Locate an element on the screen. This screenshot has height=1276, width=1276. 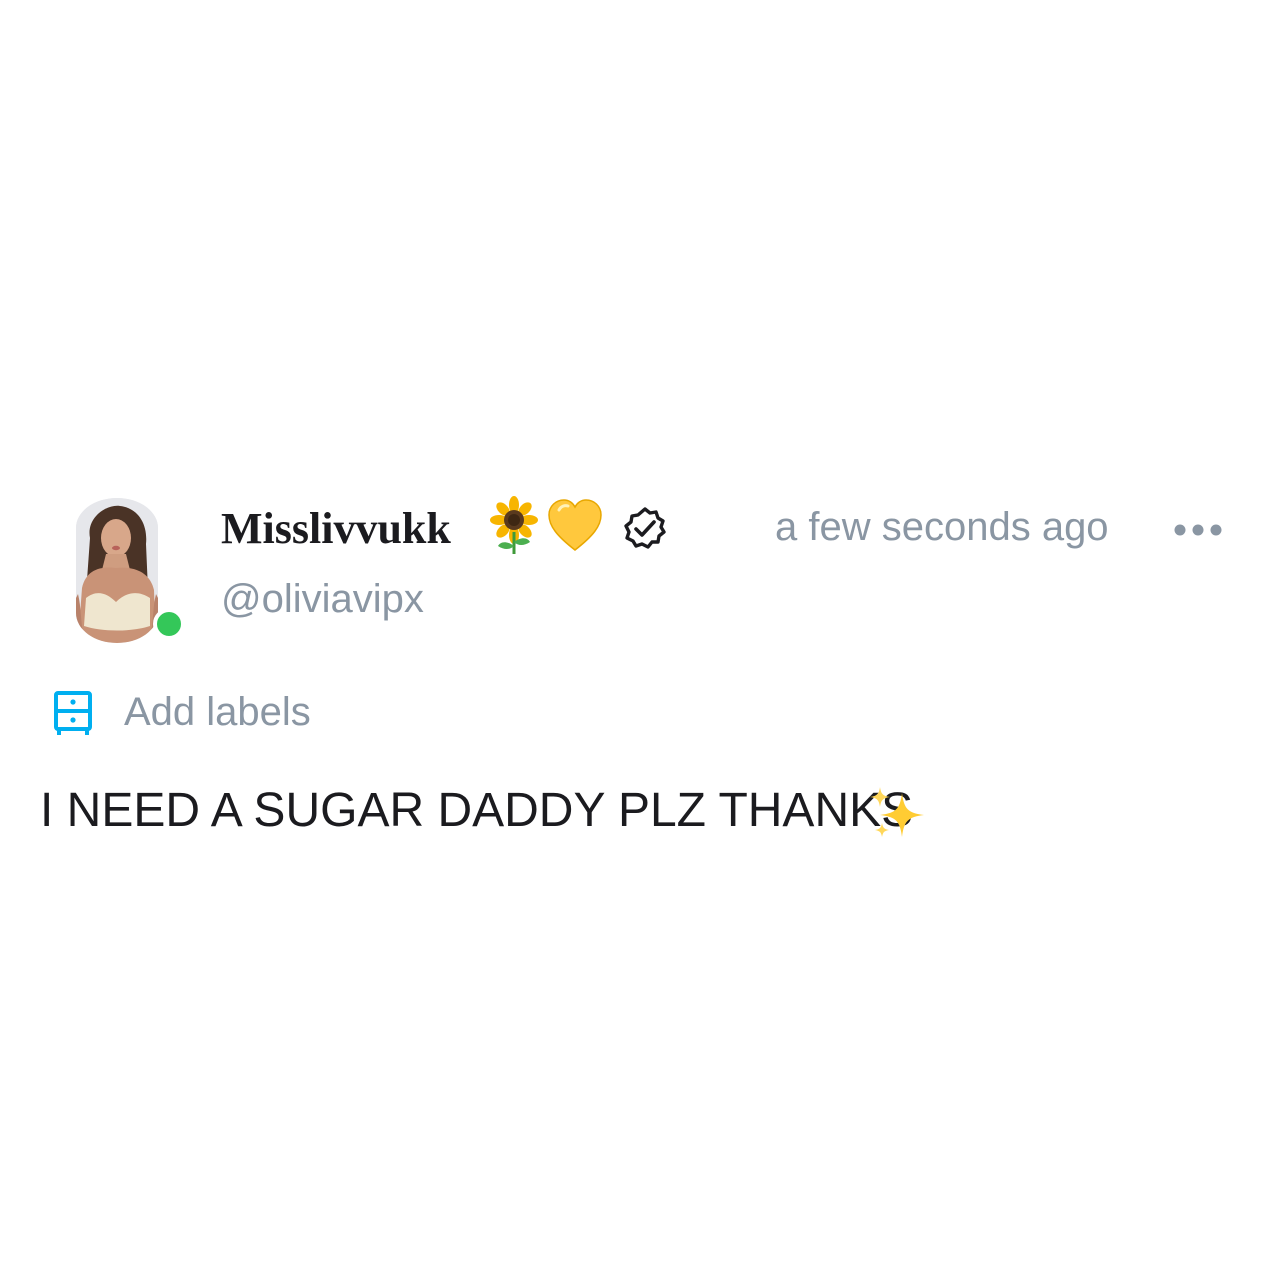
post-timestamp: a few seconds ago is located at coordinates (942, 527).